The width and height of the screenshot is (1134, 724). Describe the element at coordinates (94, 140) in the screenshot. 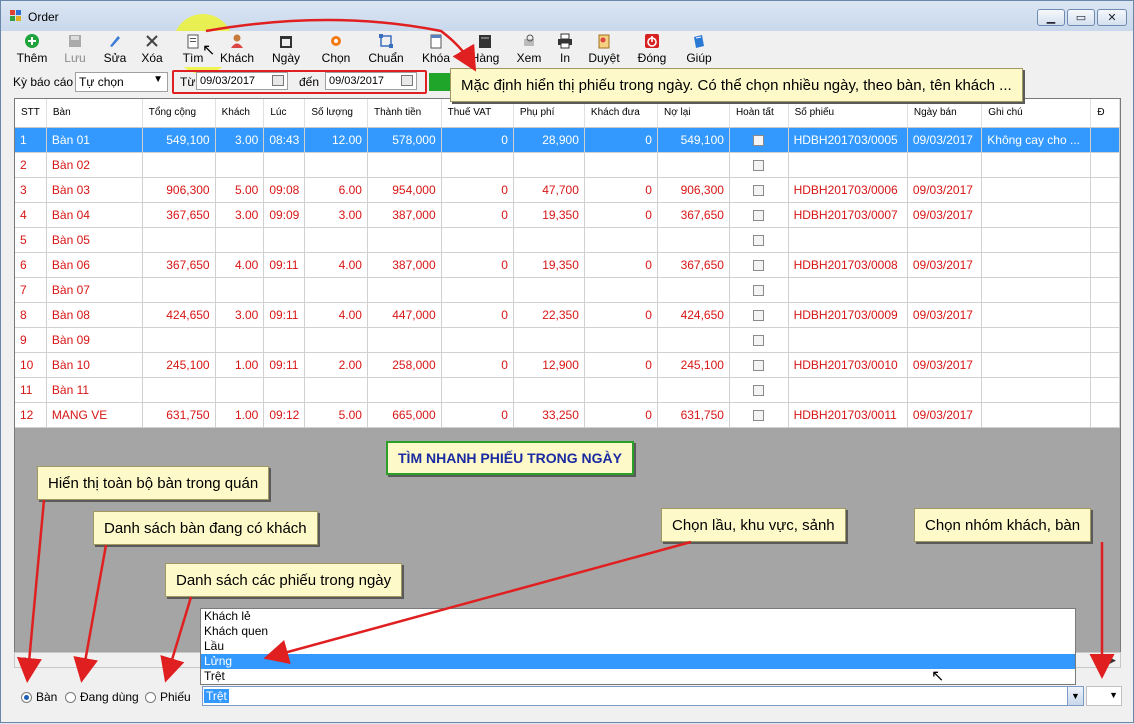

I see `table-cell: Bàn 01` at that location.